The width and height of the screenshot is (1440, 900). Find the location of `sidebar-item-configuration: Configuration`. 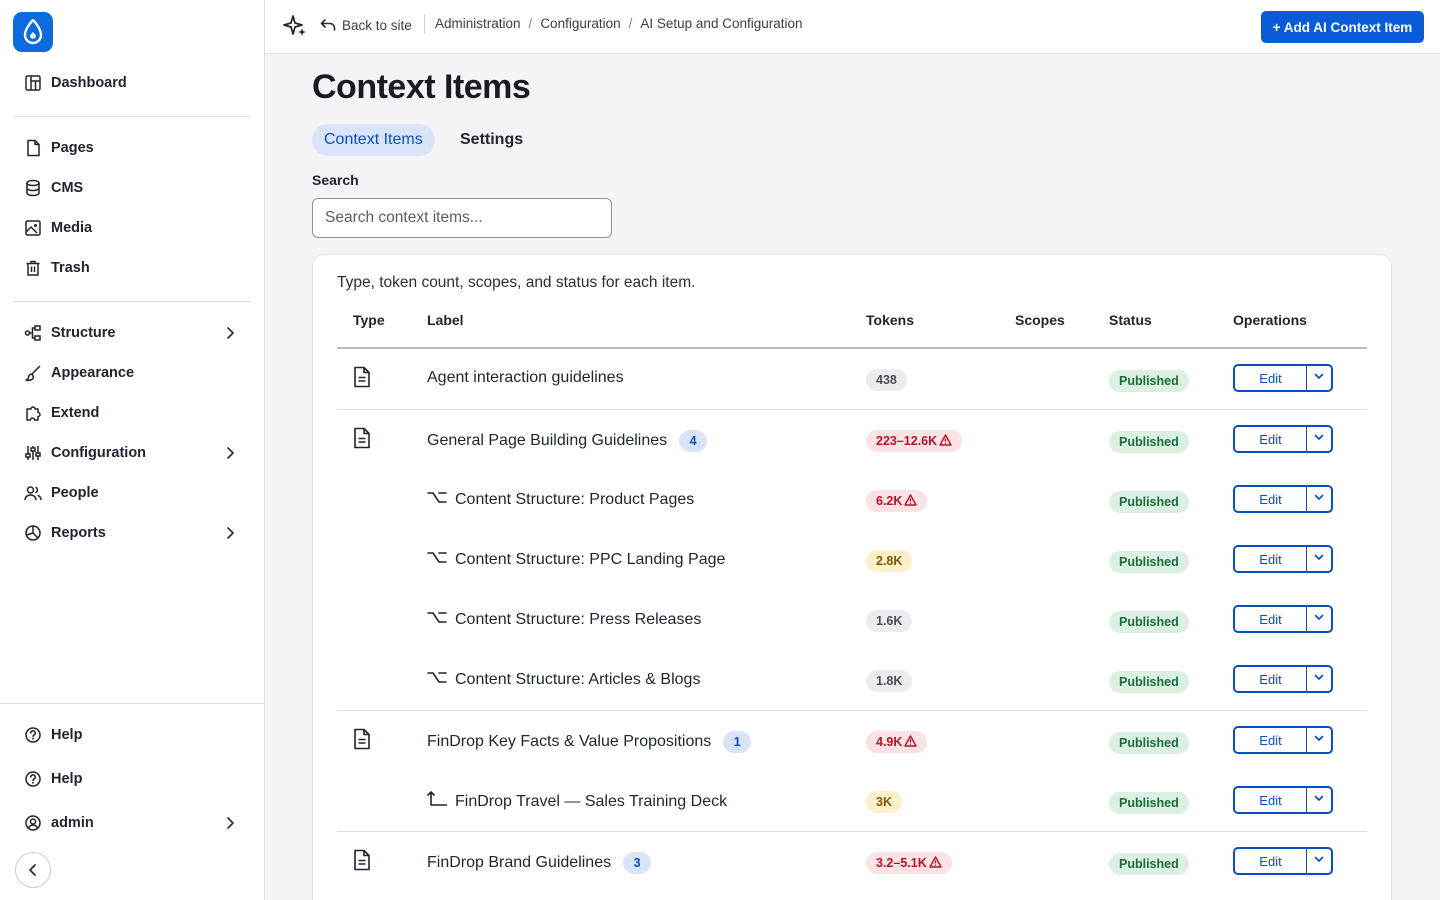

sidebar-item-configuration: Configuration is located at coordinates (132, 453).